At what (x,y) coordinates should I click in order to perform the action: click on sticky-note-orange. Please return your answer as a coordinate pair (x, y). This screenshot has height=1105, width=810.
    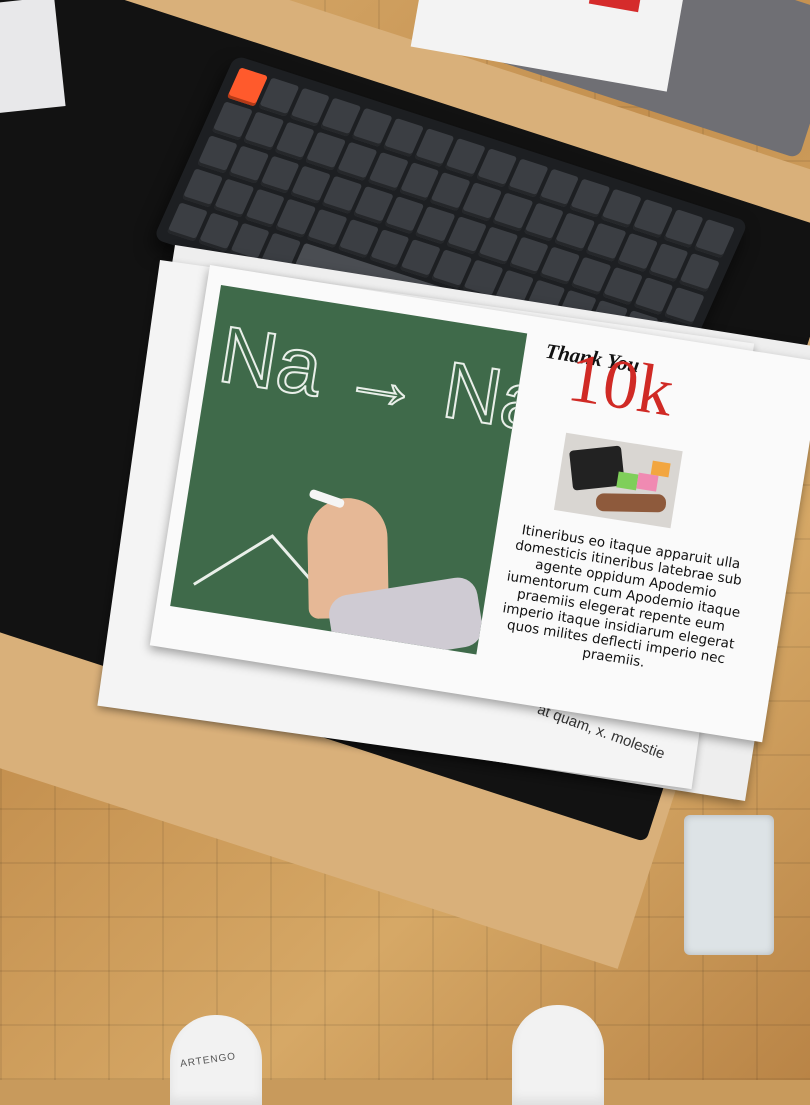
    Looking at the image, I should click on (660, 469).